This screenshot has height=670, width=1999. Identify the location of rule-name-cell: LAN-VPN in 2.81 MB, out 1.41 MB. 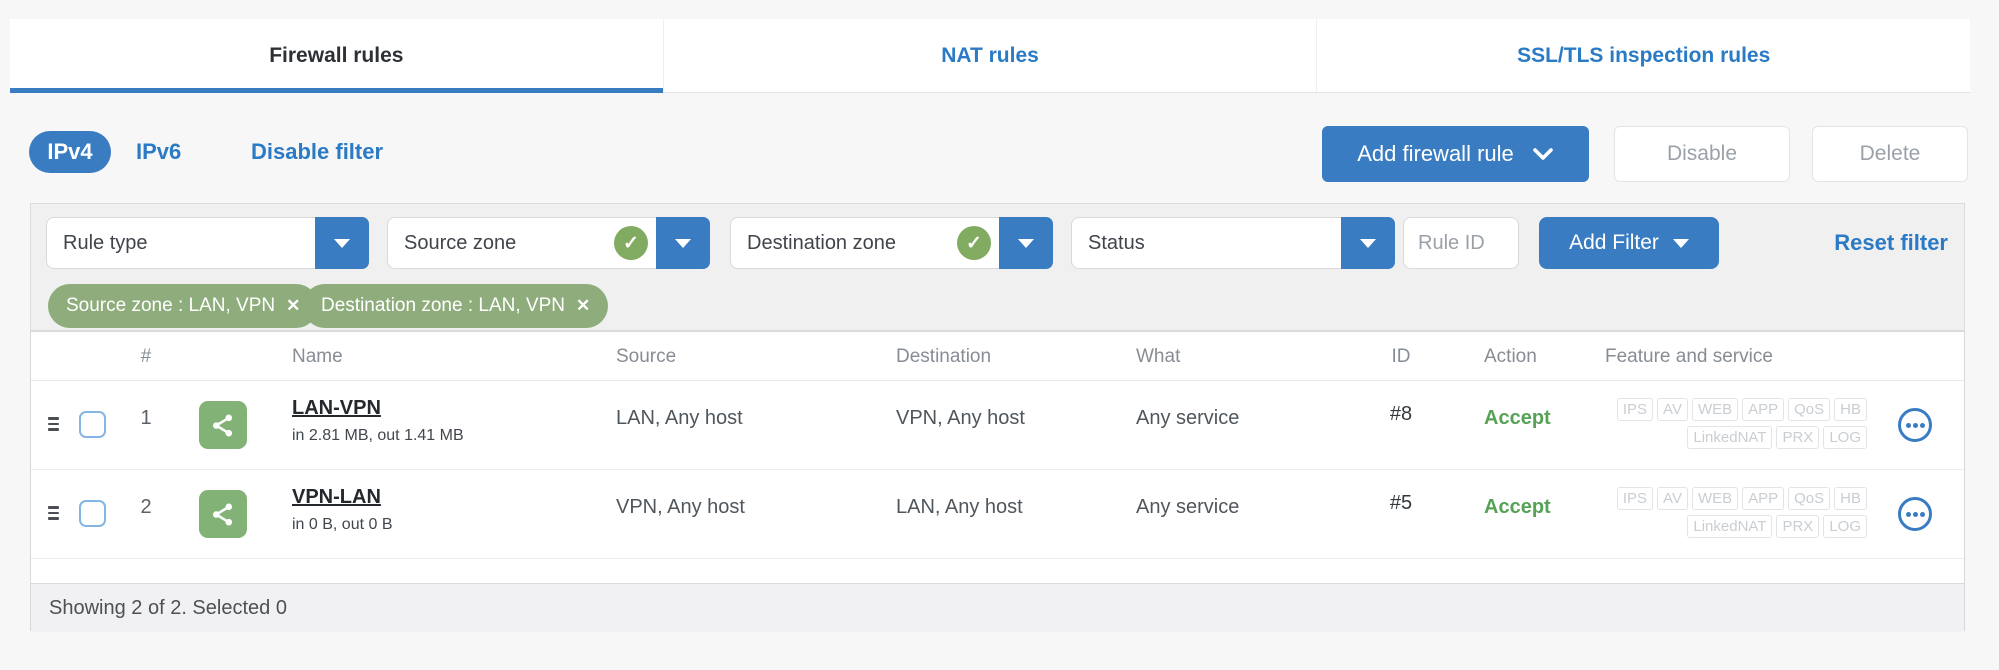
(378, 421).